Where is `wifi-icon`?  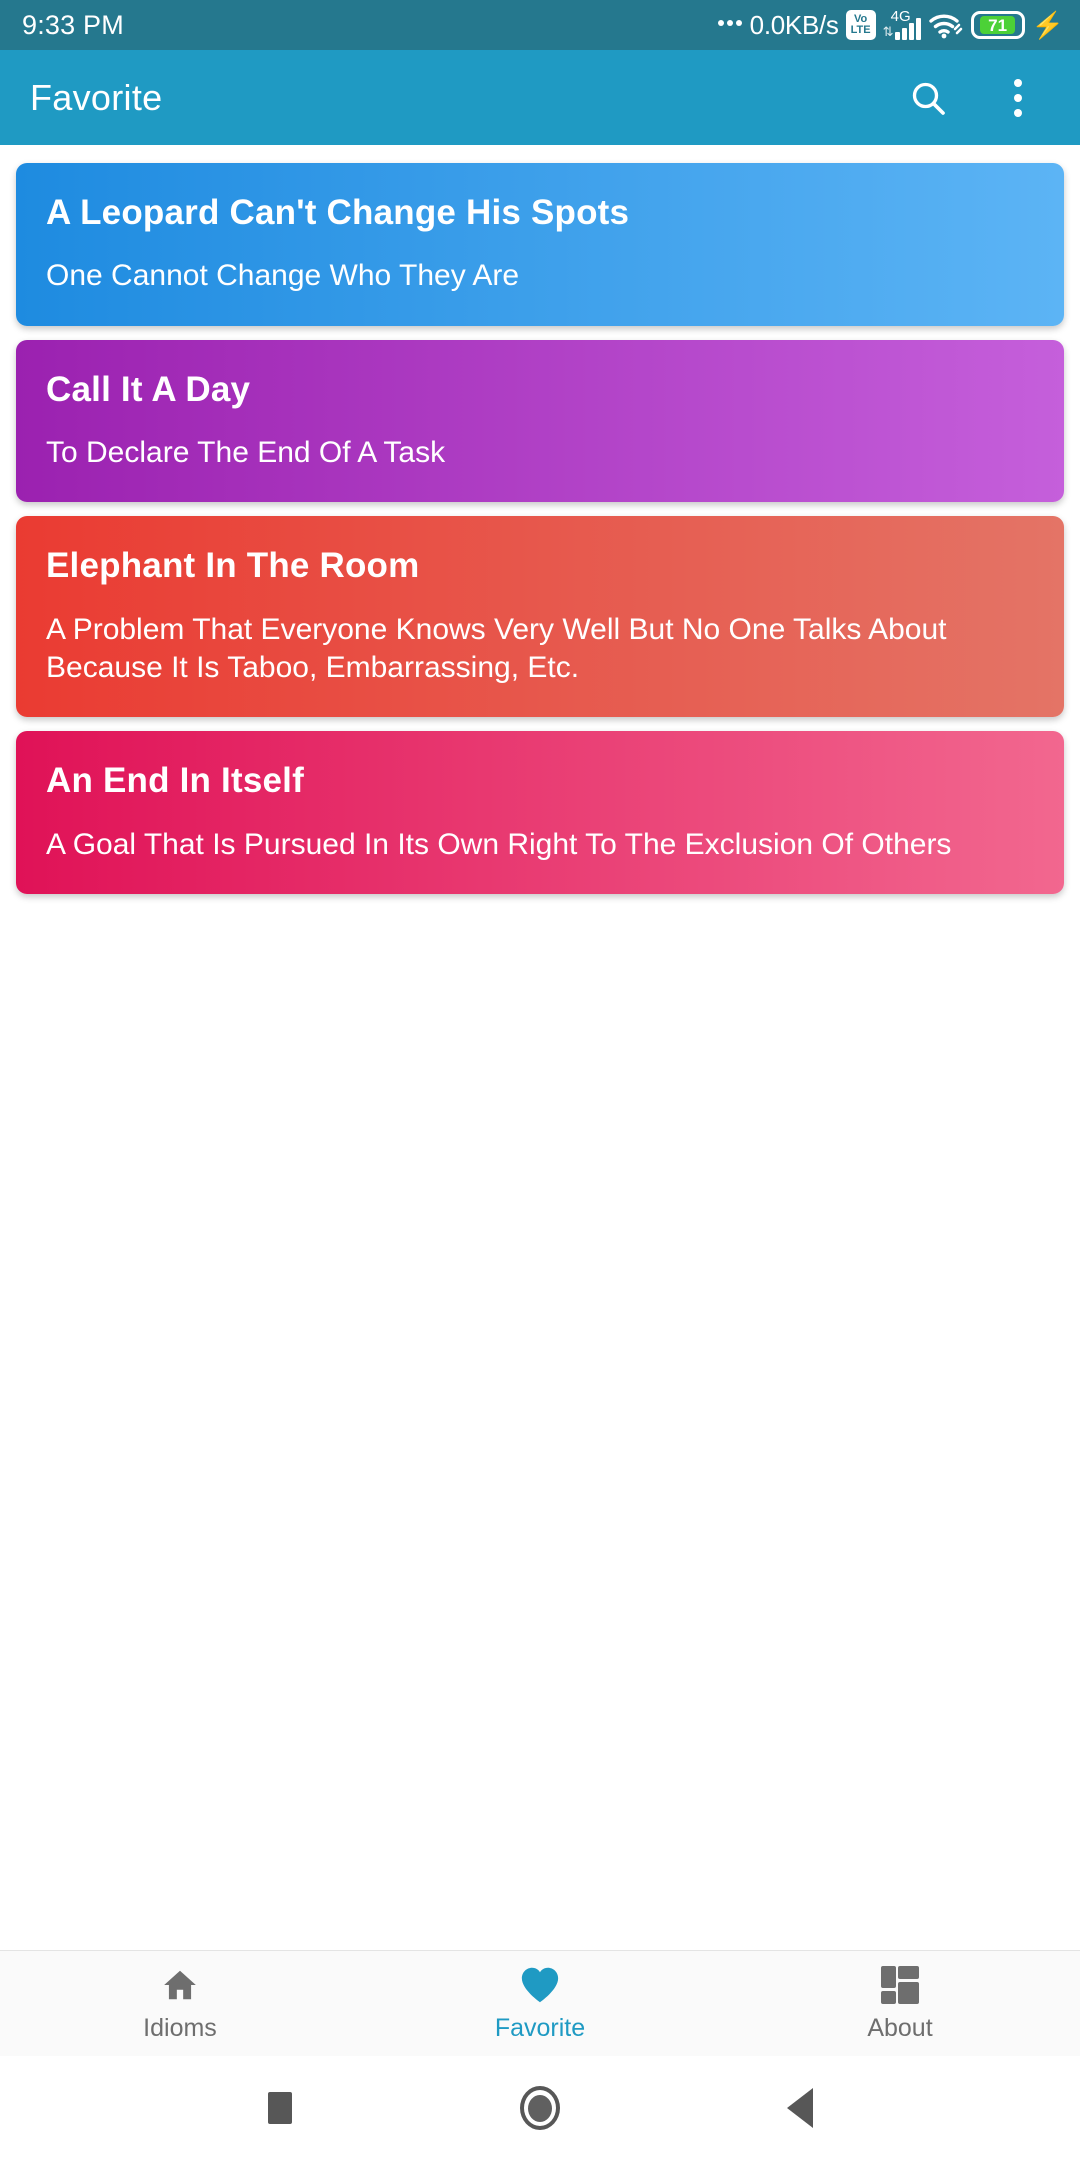 wifi-icon is located at coordinates (946, 25).